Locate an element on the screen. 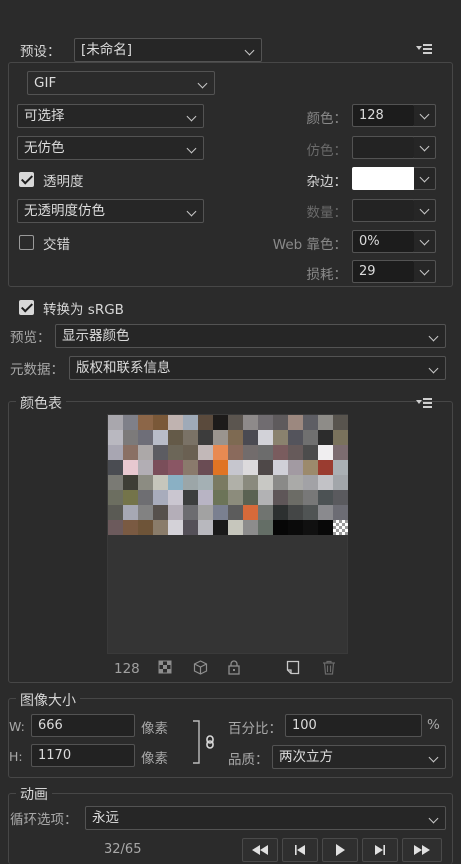  convert-srgb-checkbox is located at coordinates (26, 307).